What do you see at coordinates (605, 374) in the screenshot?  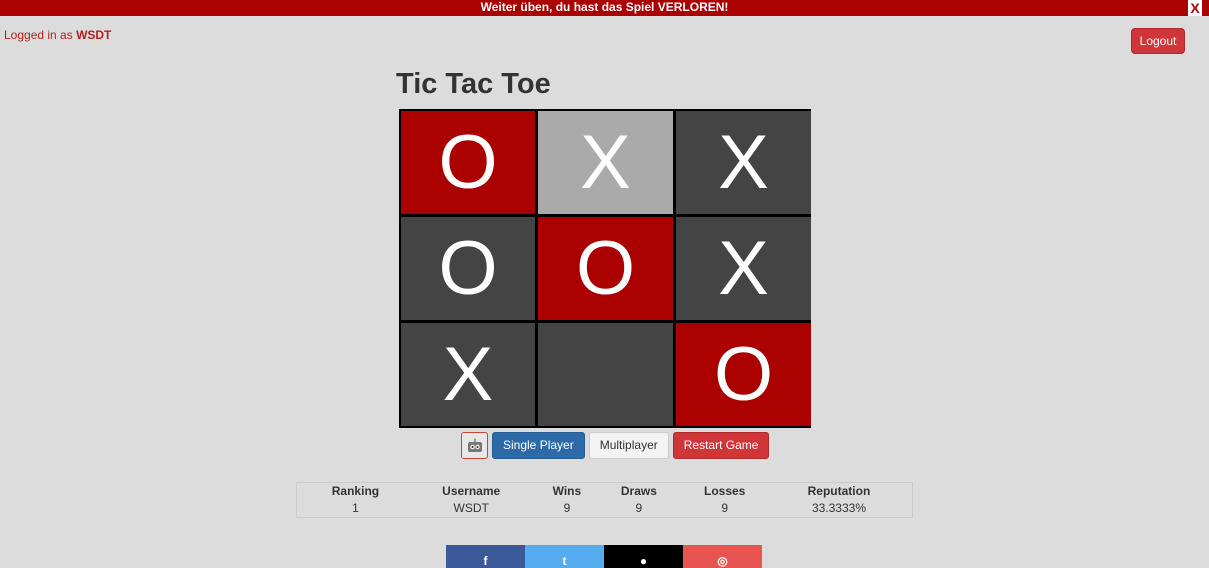 I see `board-cell` at bounding box center [605, 374].